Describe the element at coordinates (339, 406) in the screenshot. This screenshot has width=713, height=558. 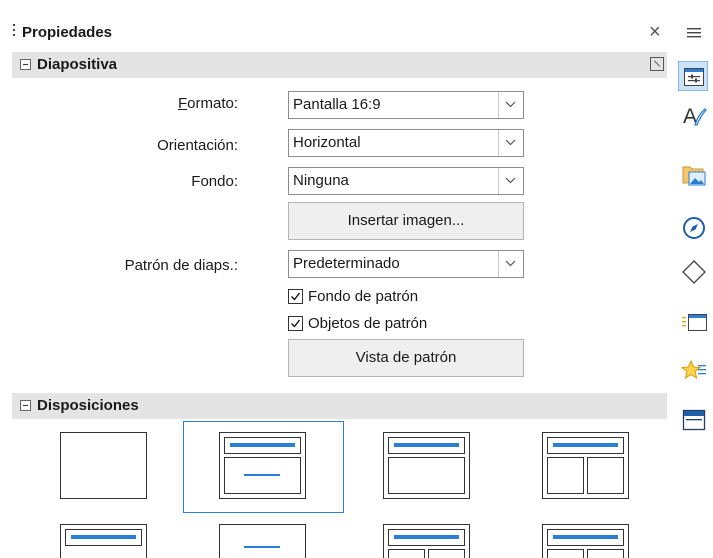
I see `section-header-layouts: Disposiciones` at that location.